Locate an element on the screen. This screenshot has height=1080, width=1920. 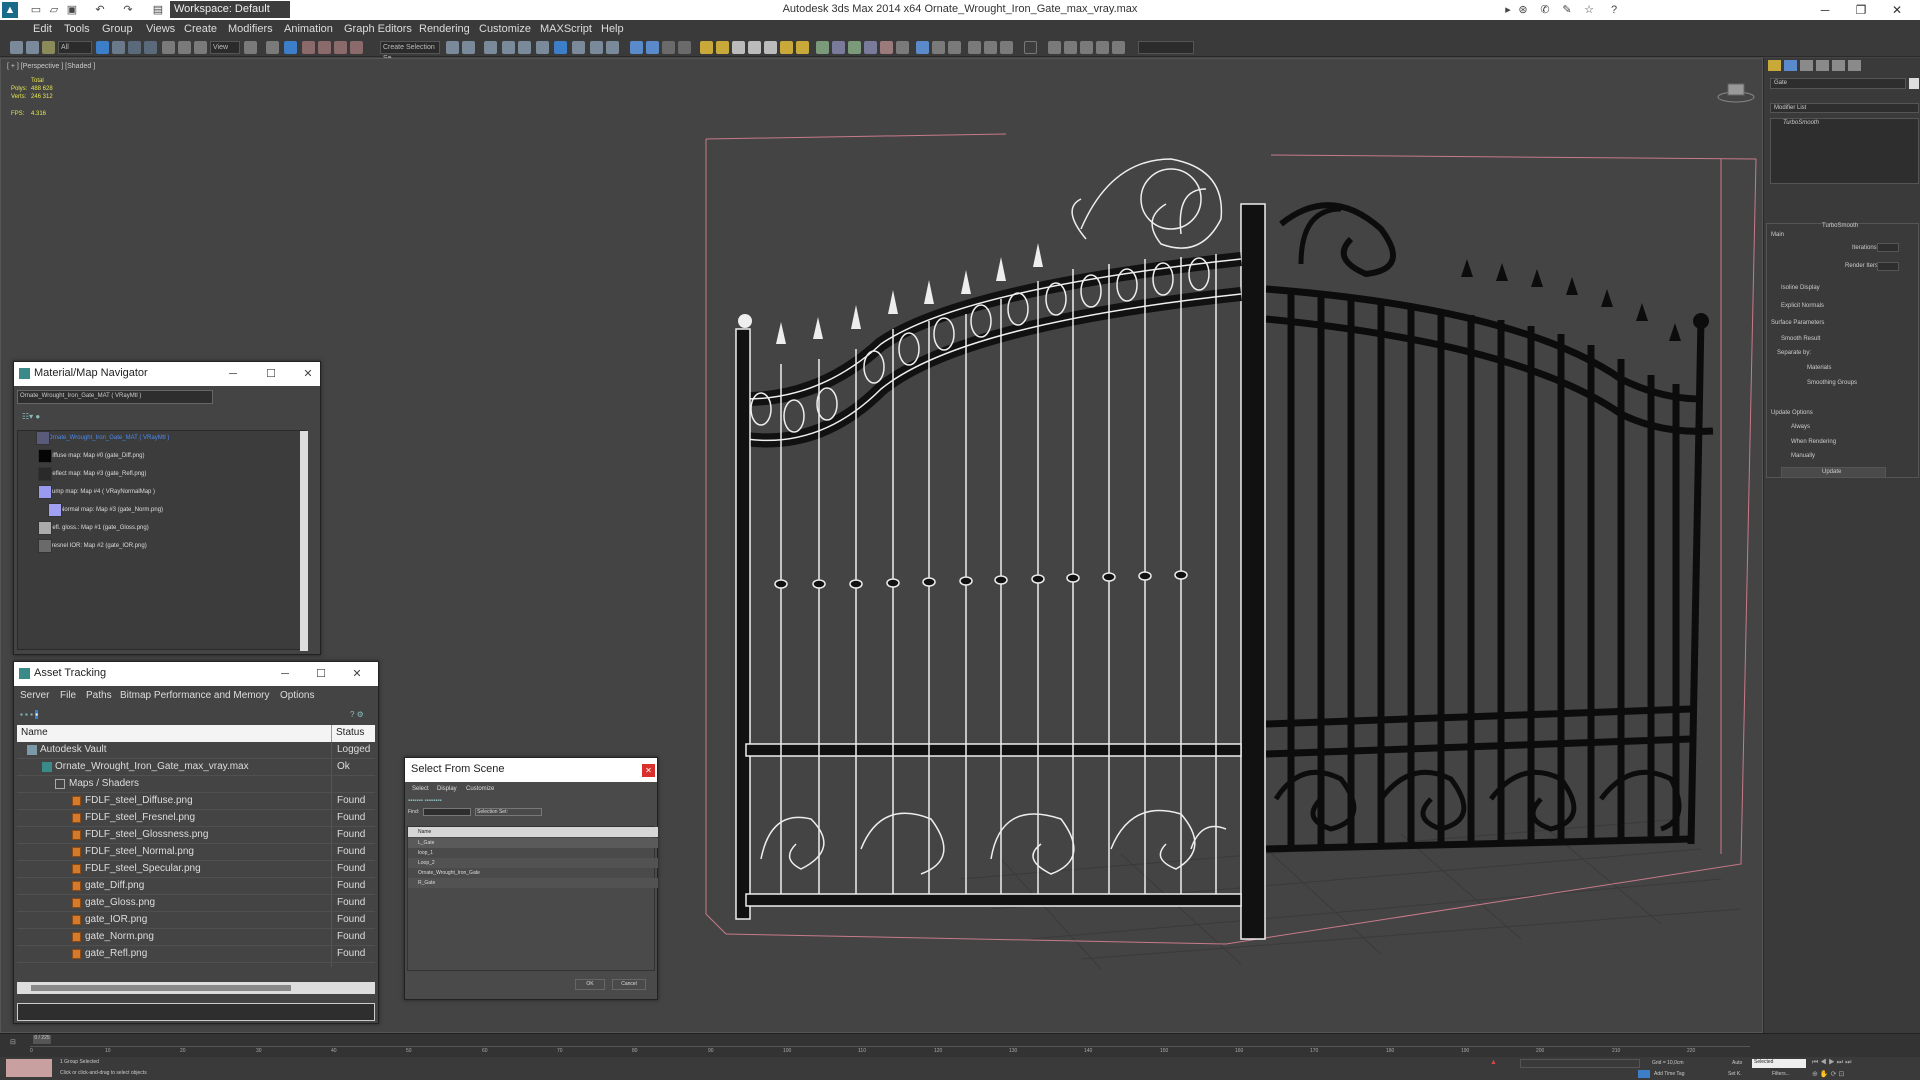
render-production-icon is located at coordinates (612, 47).